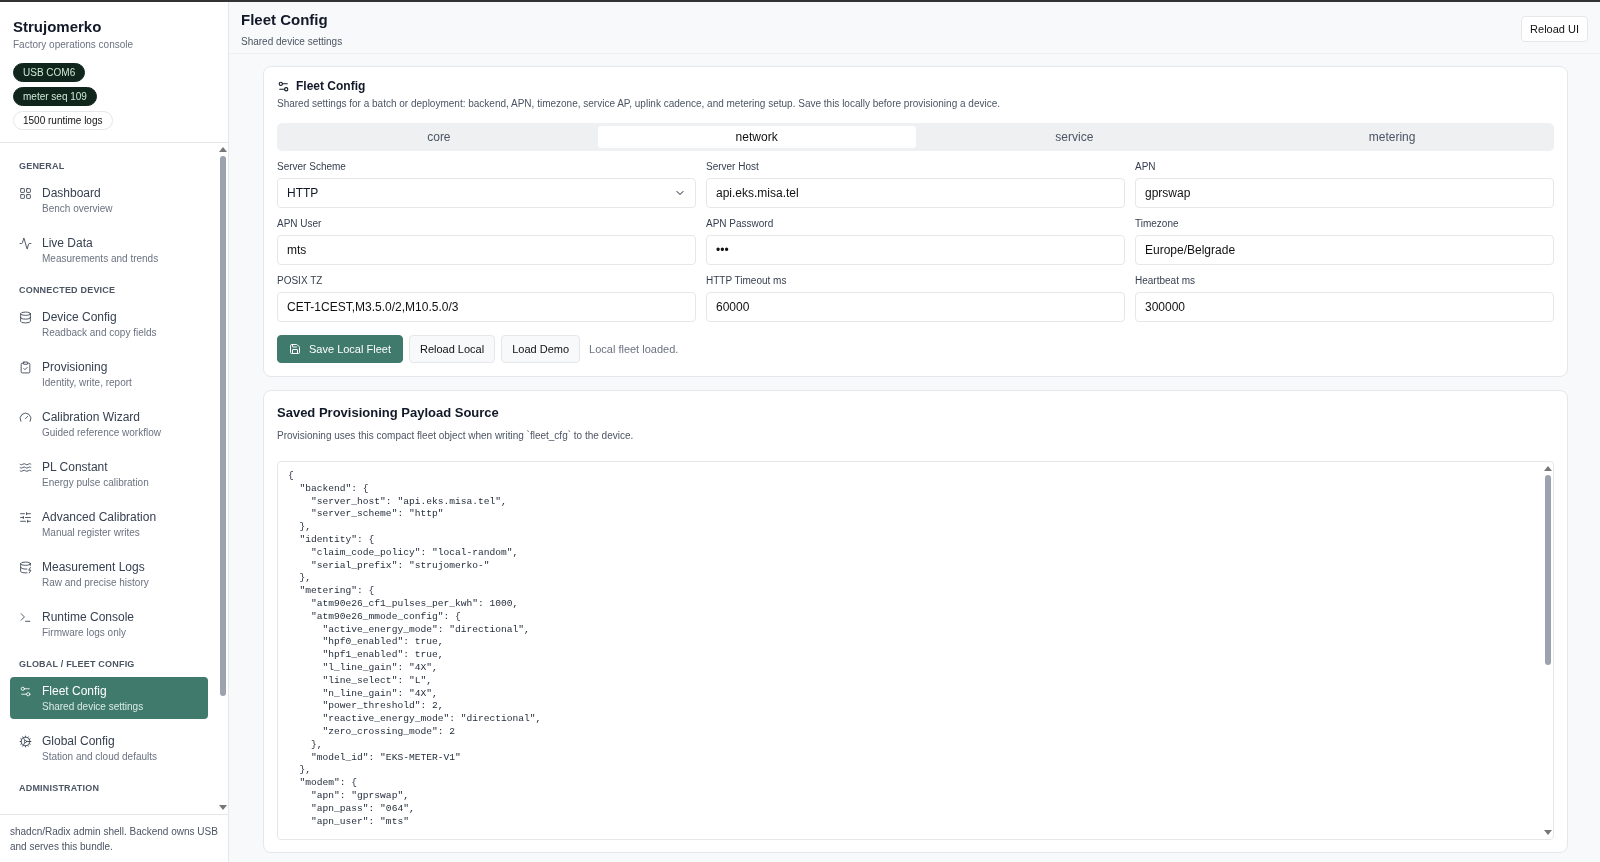 This screenshot has width=1600, height=862. What do you see at coordinates (109, 698) in the screenshot?
I see `nav-item: Fleet Config Shared device settings` at bounding box center [109, 698].